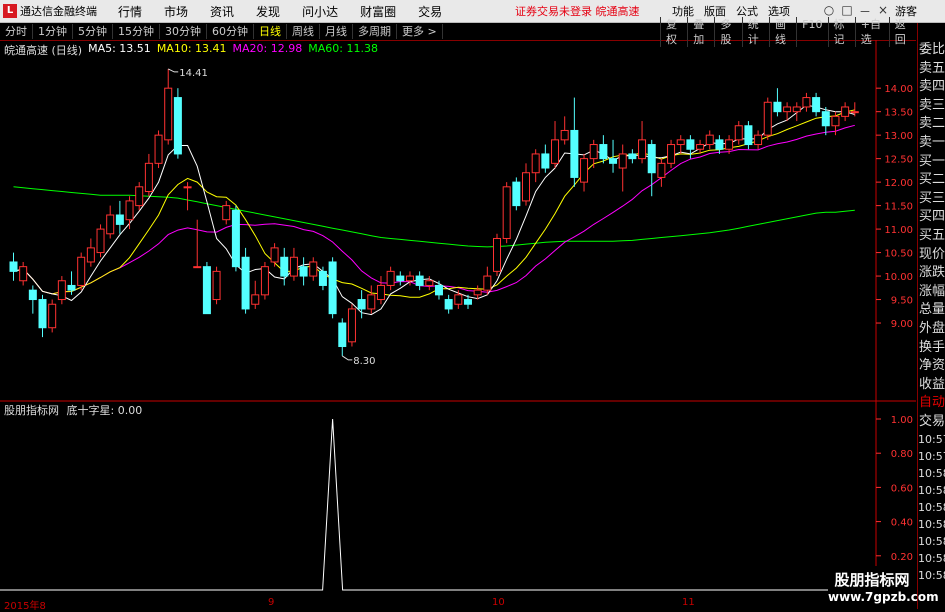 This screenshot has width=945, height=612. What do you see at coordinates (932, 291) in the screenshot?
I see `quote-field-label: 涨幅` at bounding box center [932, 291].